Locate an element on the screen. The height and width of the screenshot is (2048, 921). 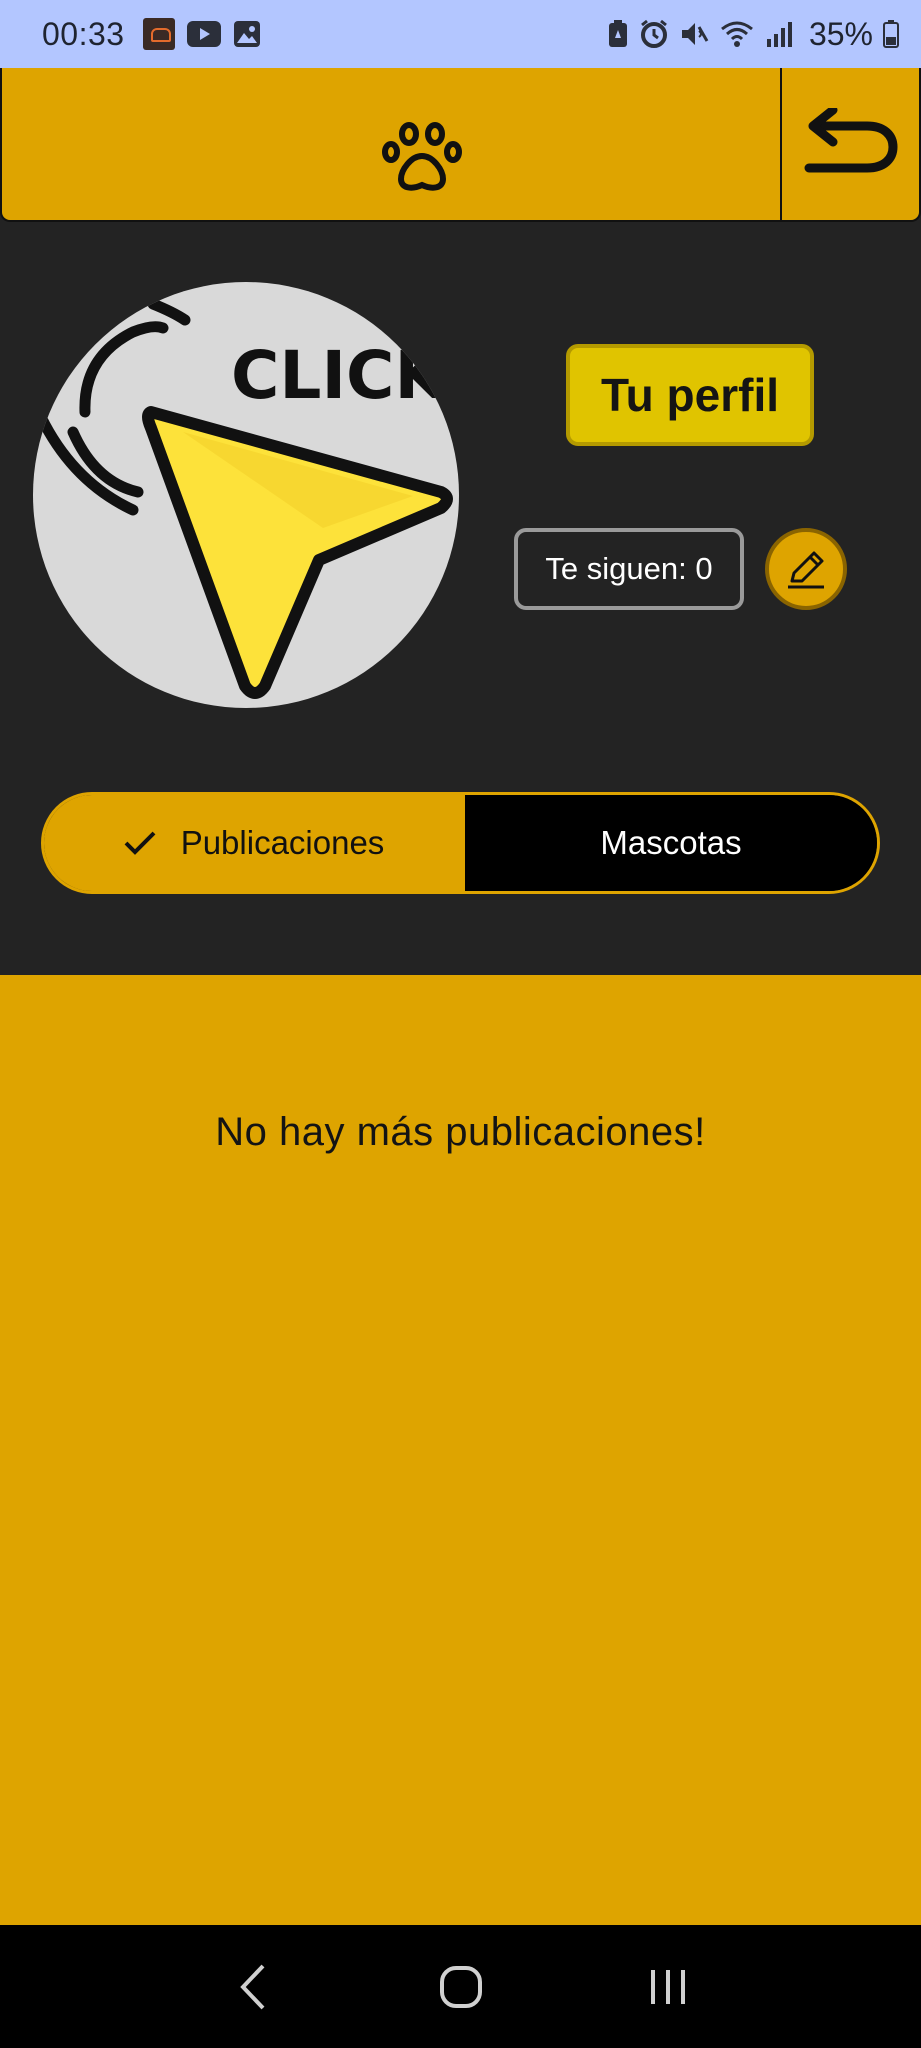
tab-mascotas: Mascotas is located at coordinates (670, 843).